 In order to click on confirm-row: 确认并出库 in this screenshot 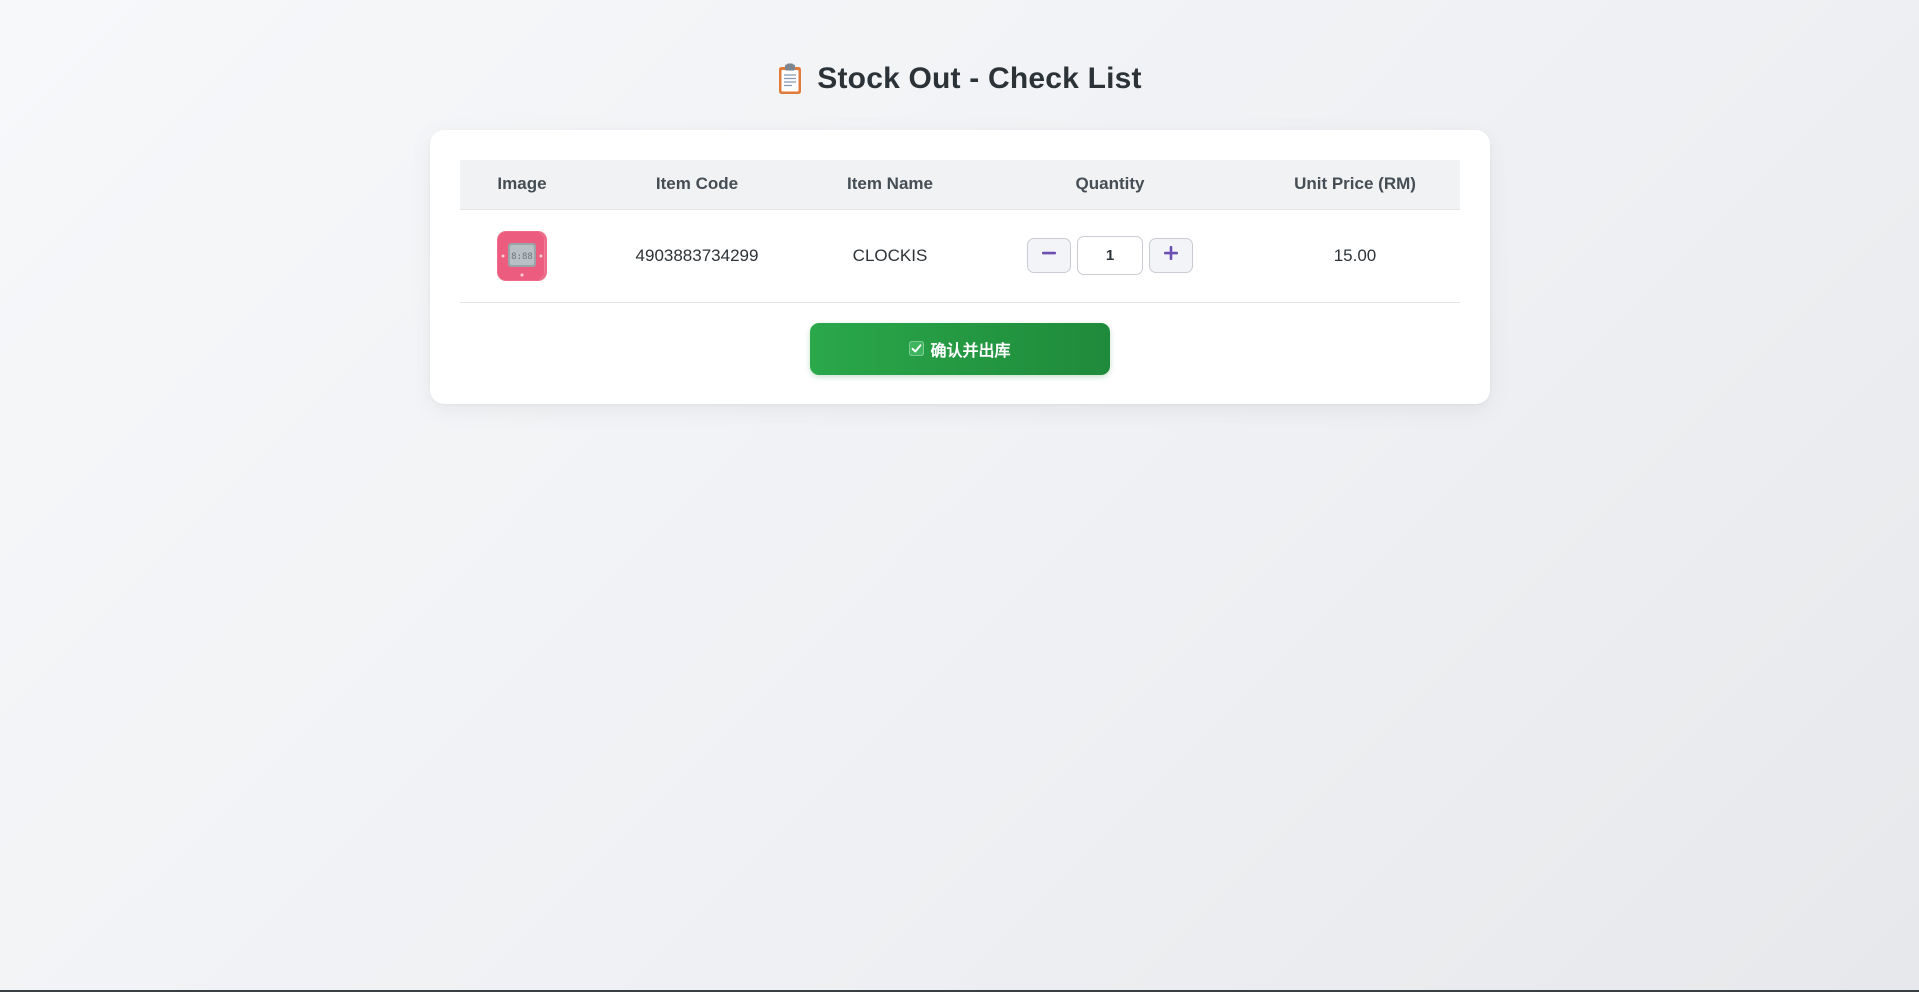, I will do `click(960, 348)`.